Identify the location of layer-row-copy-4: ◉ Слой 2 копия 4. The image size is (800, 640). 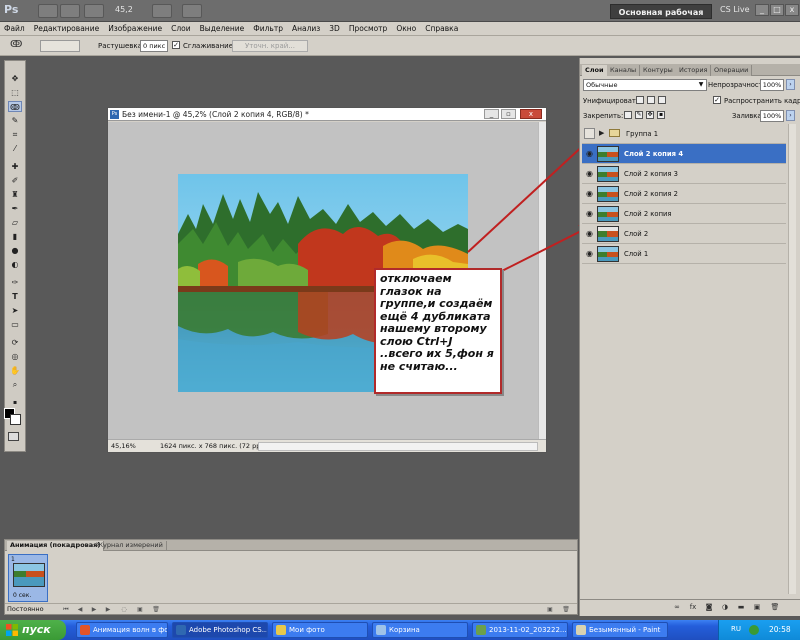
(684, 154).